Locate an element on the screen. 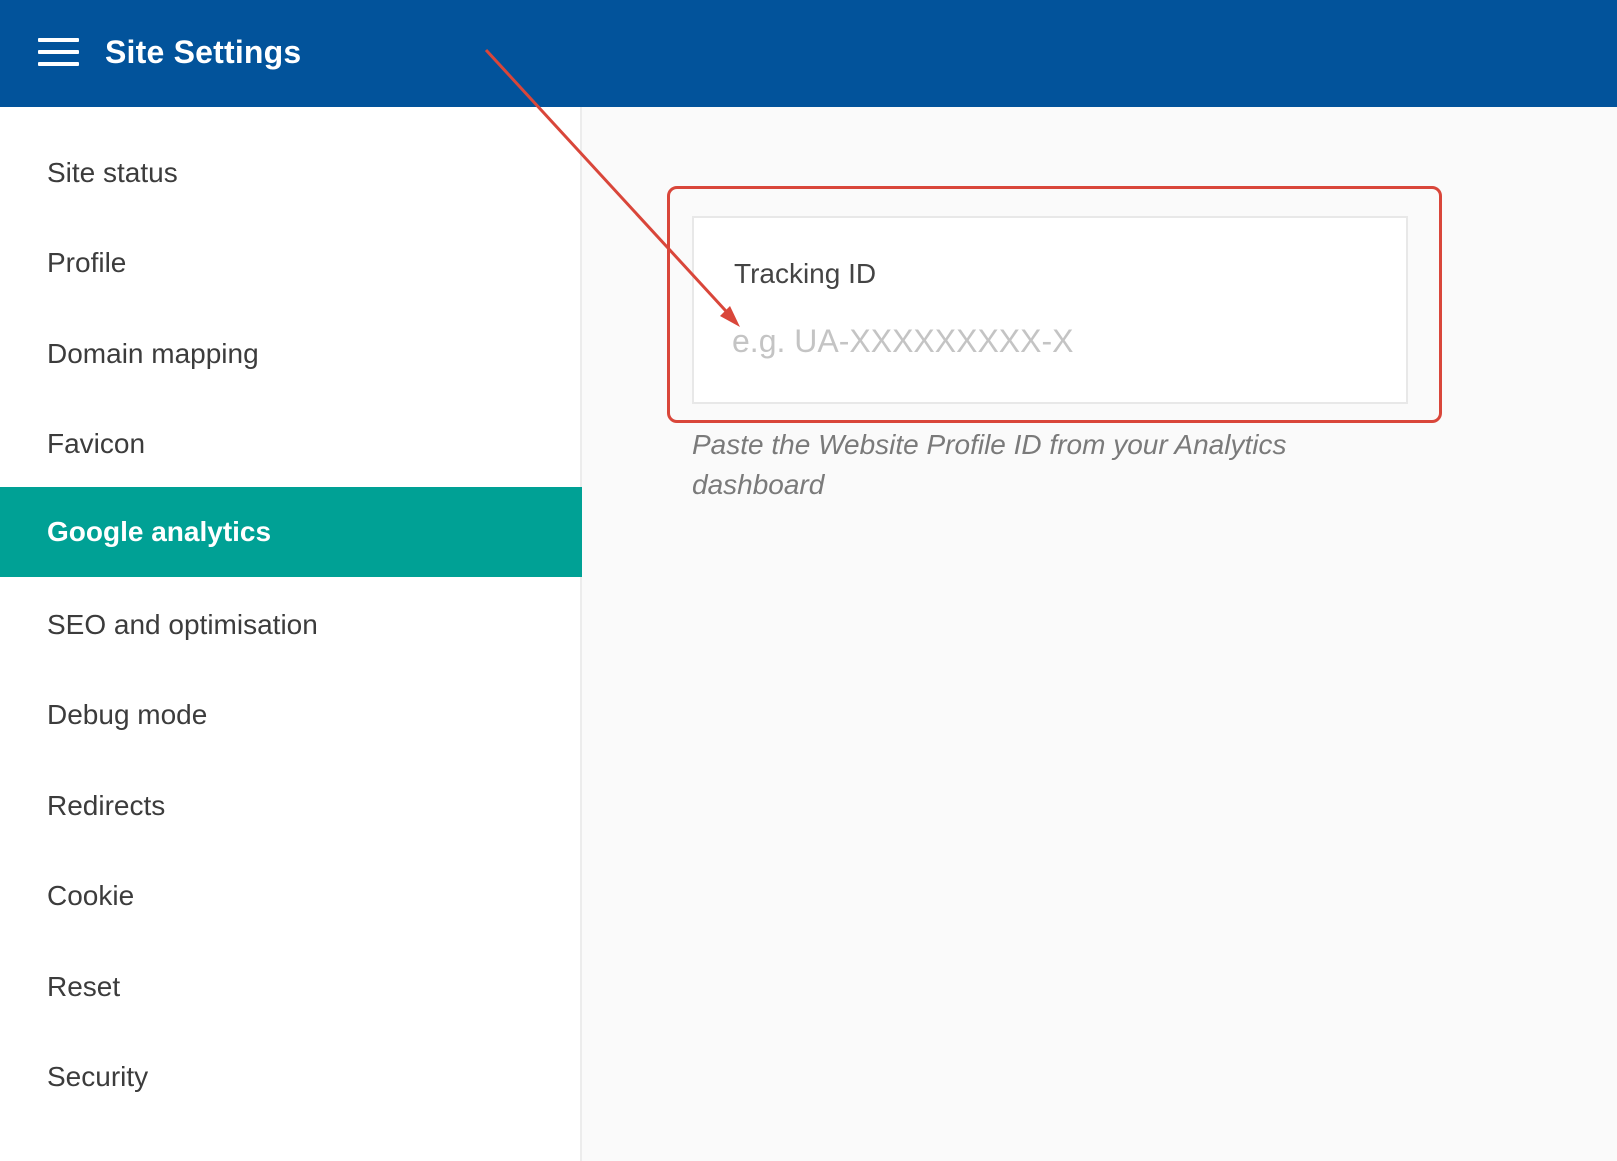 The height and width of the screenshot is (1161, 1617). hamburger-icon is located at coordinates (58, 52).